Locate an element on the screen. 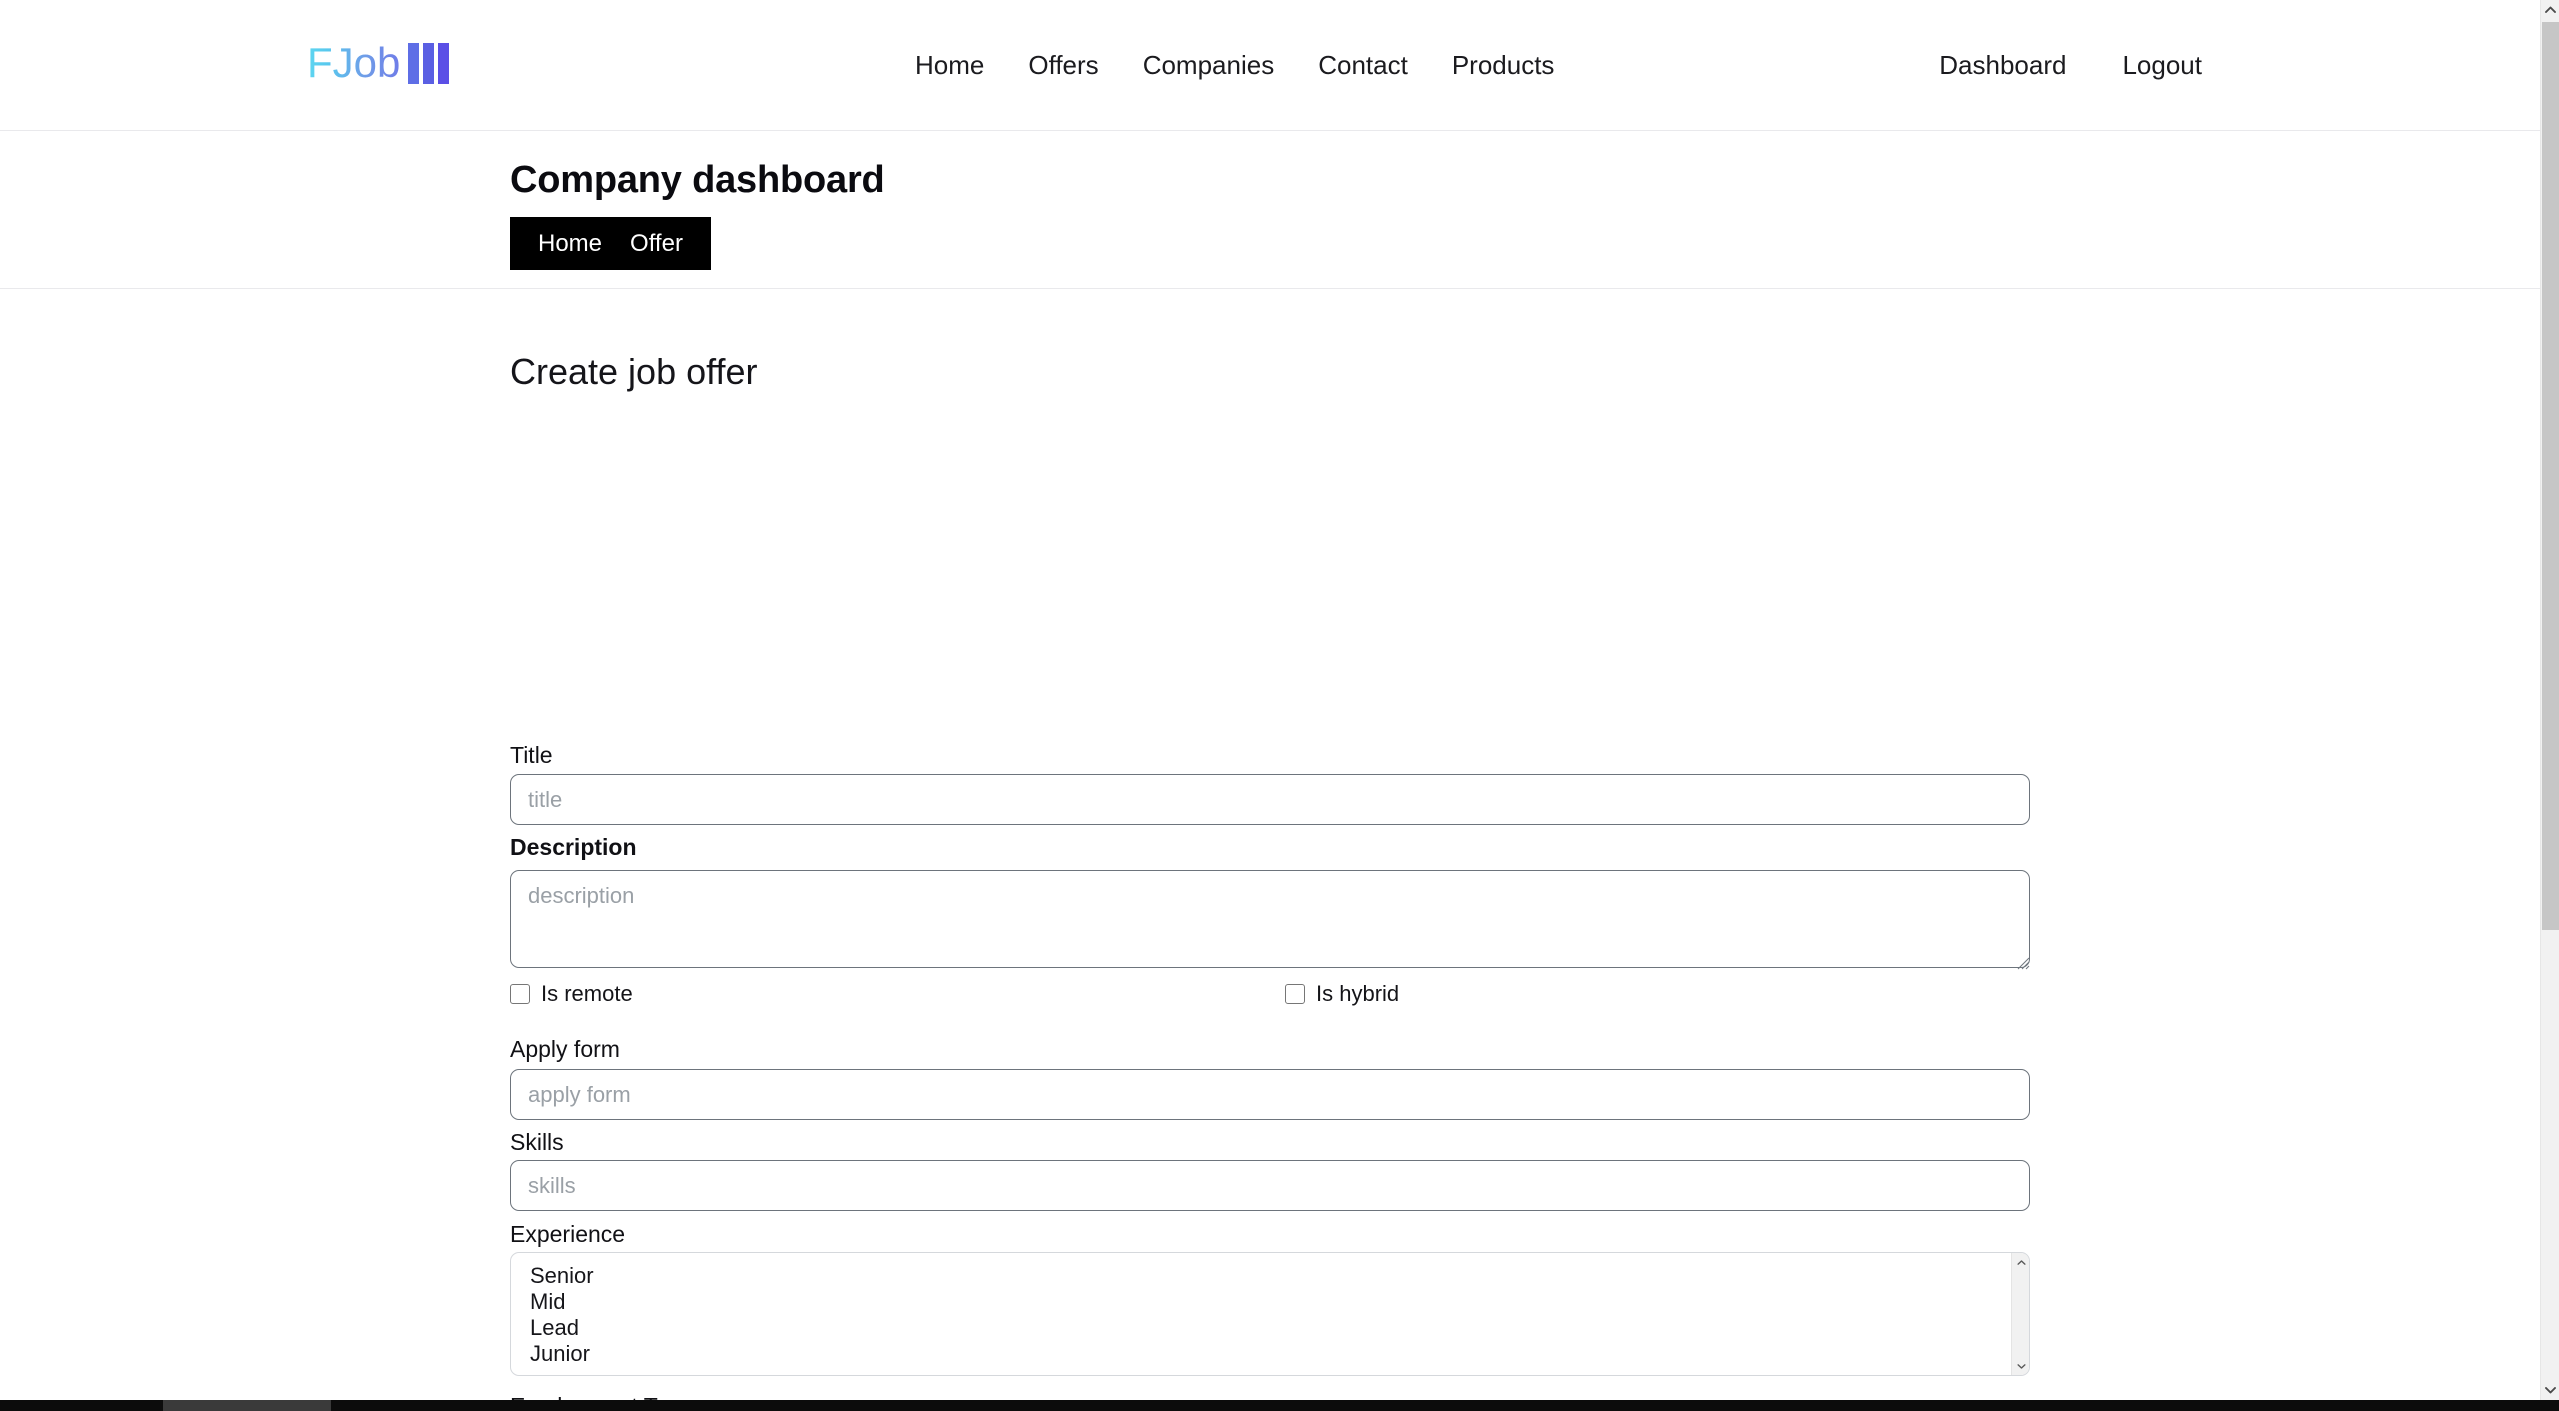 The height and width of the screenshot is (1411, 2559). dashboard-header: Company dashboard Home Offer is located at coordinates (1270, 210).